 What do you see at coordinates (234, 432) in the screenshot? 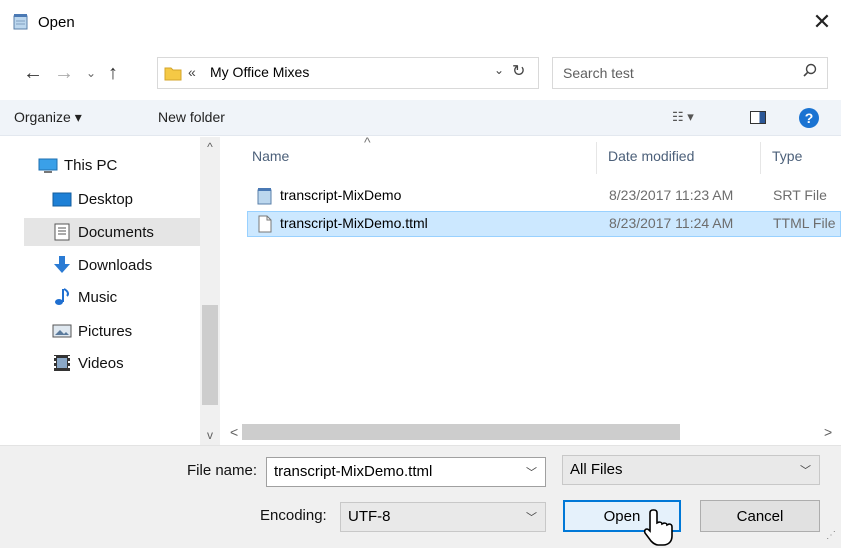
I see `scroll-left-icon: <` at bounding box center [234, 432].